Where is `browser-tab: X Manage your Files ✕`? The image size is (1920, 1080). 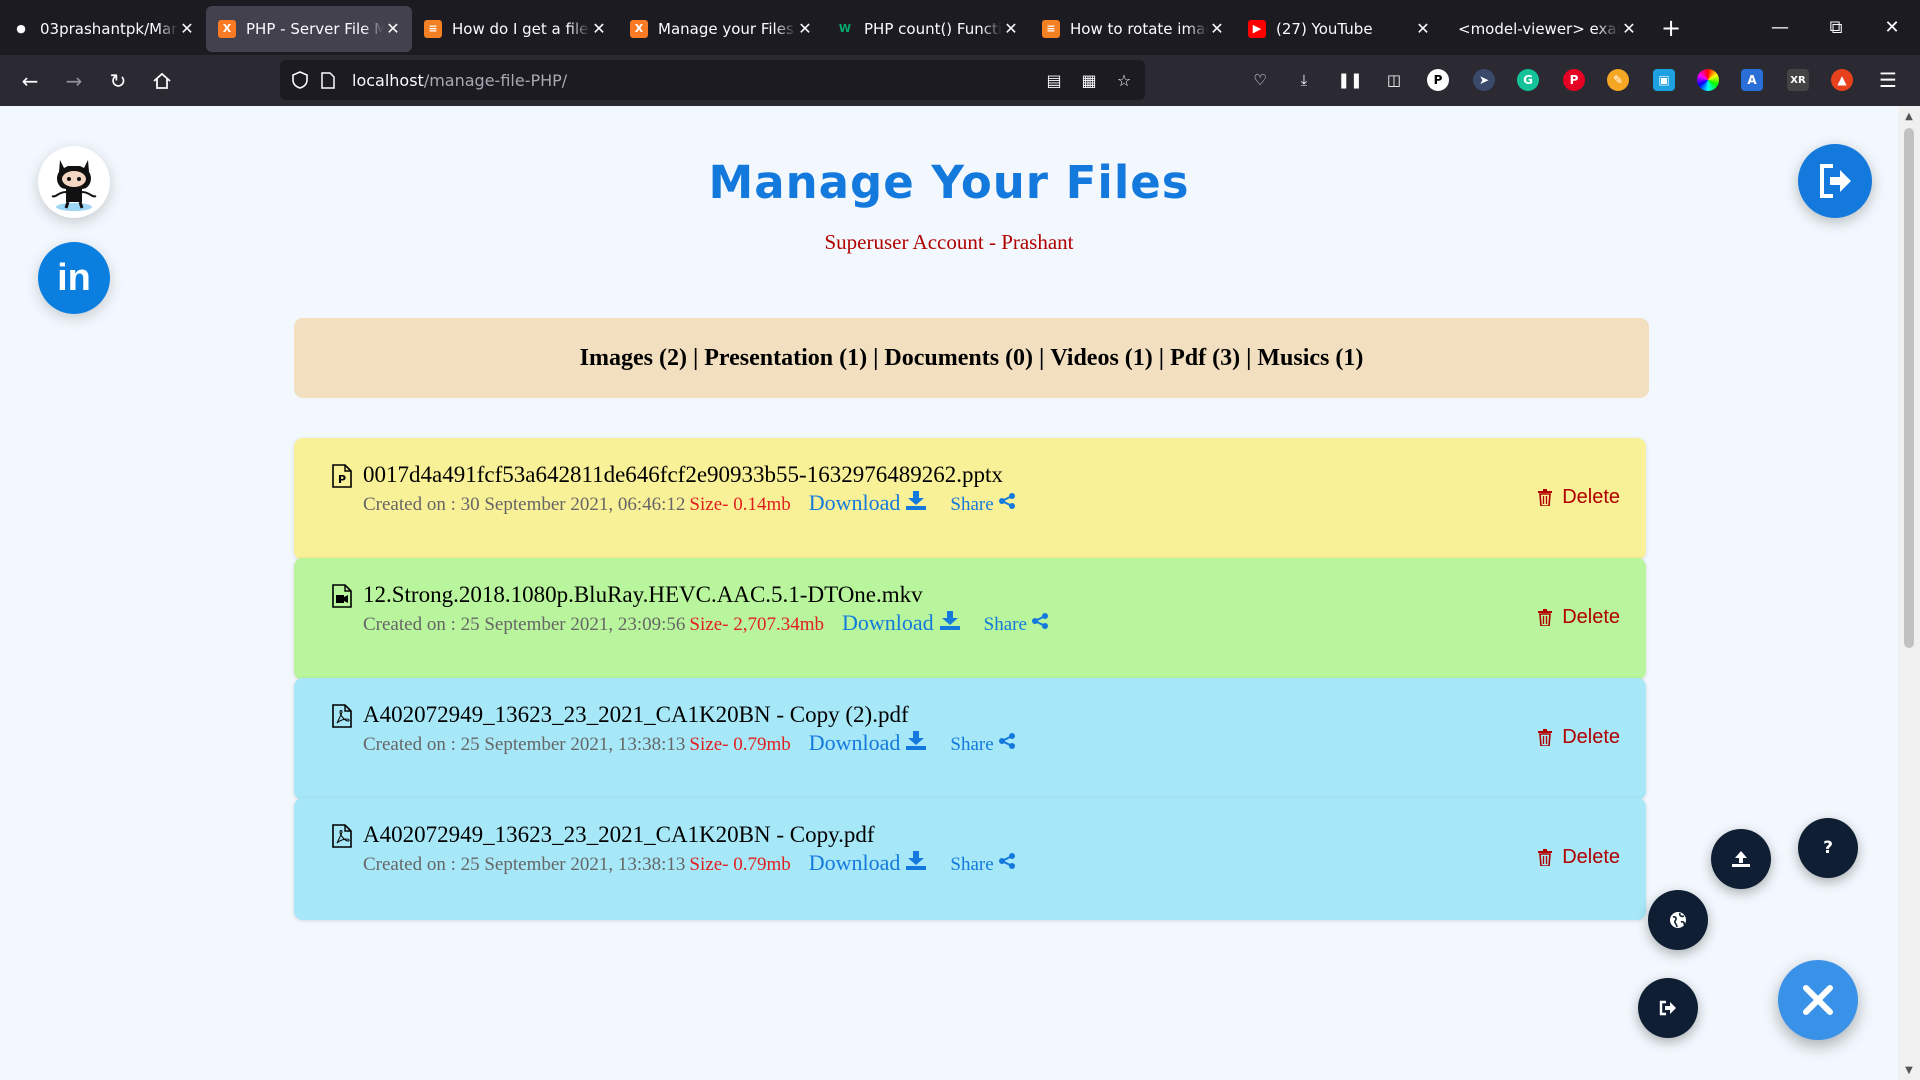
browser-tab: X Manage your Files ✕ is located at coordinates (721, 29).